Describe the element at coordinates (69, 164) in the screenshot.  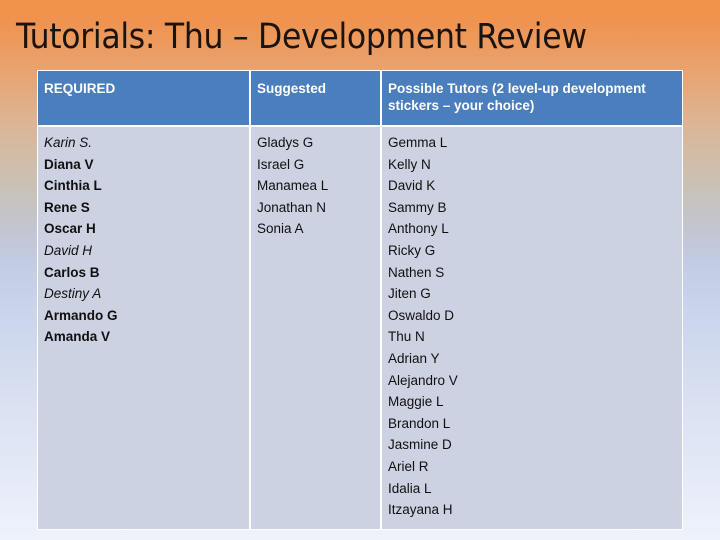
I see `list-item: Diana V` at that location.